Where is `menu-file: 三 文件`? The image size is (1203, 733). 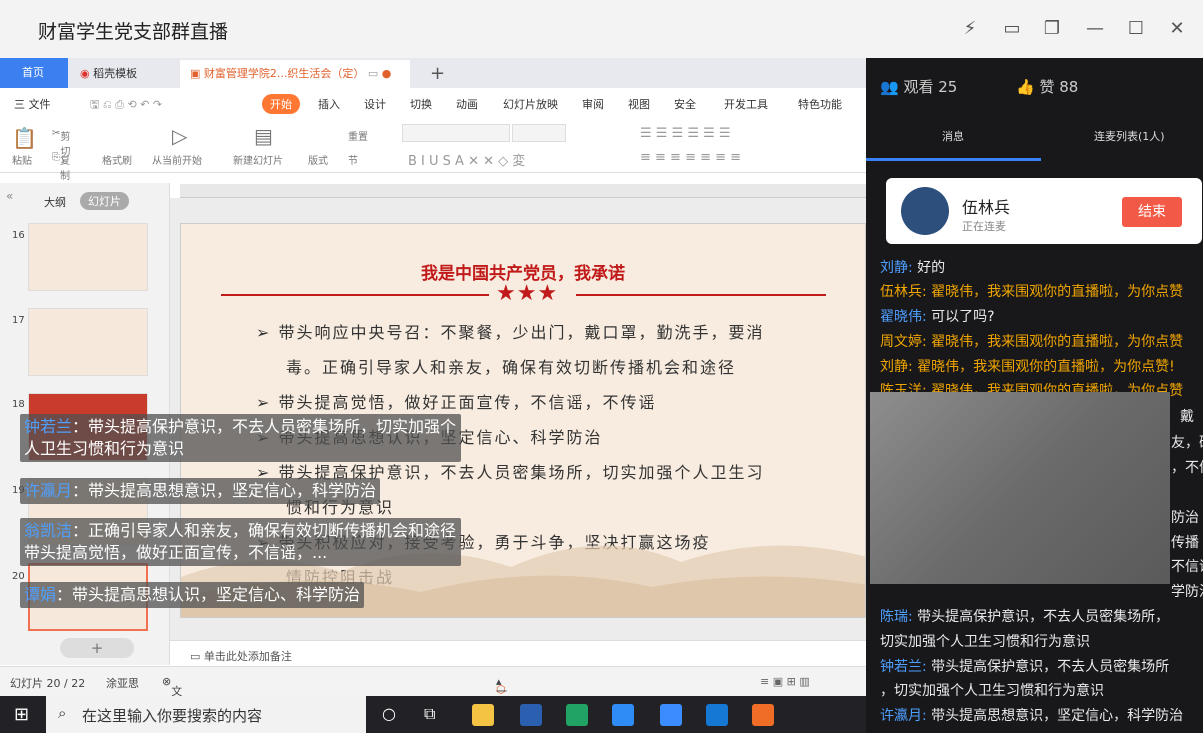 menu-file: 三 文件 is located at coordinates (32, 104).